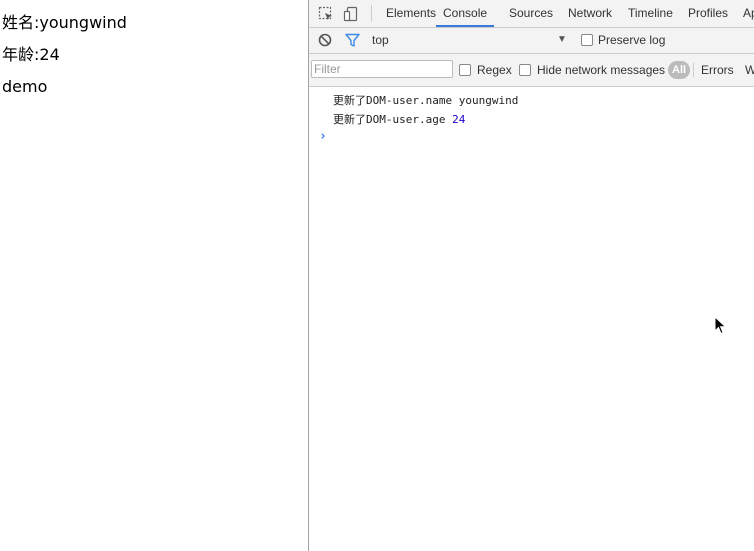 This screenshot has width=754, height=551. Describe the element at coordinates (601, 70) in the screenshot. I see `hide-network-label: Hide network messages` at that location.